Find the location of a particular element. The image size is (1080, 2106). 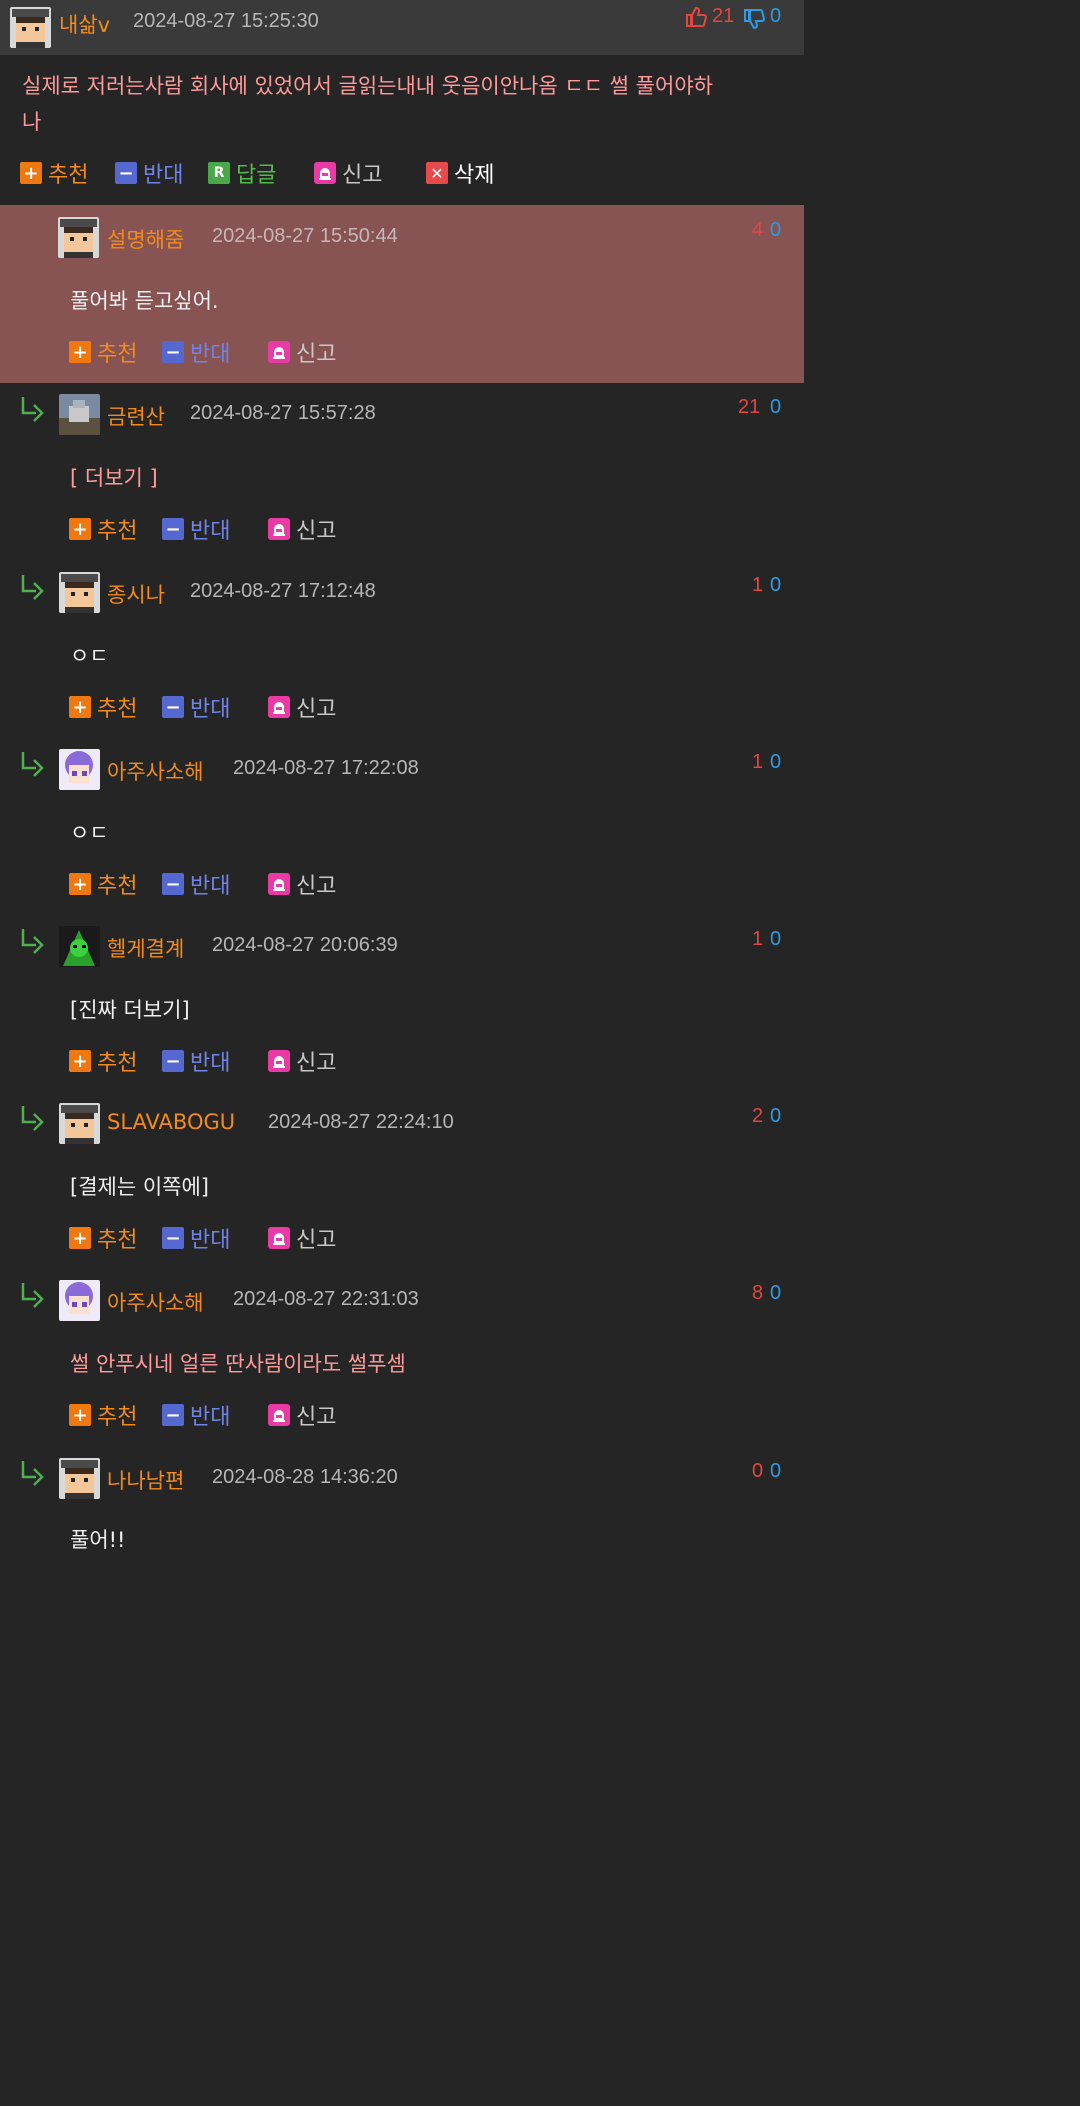

comment-text: 풀어봐 듣고싶어. is located at coordinates (144, 301).